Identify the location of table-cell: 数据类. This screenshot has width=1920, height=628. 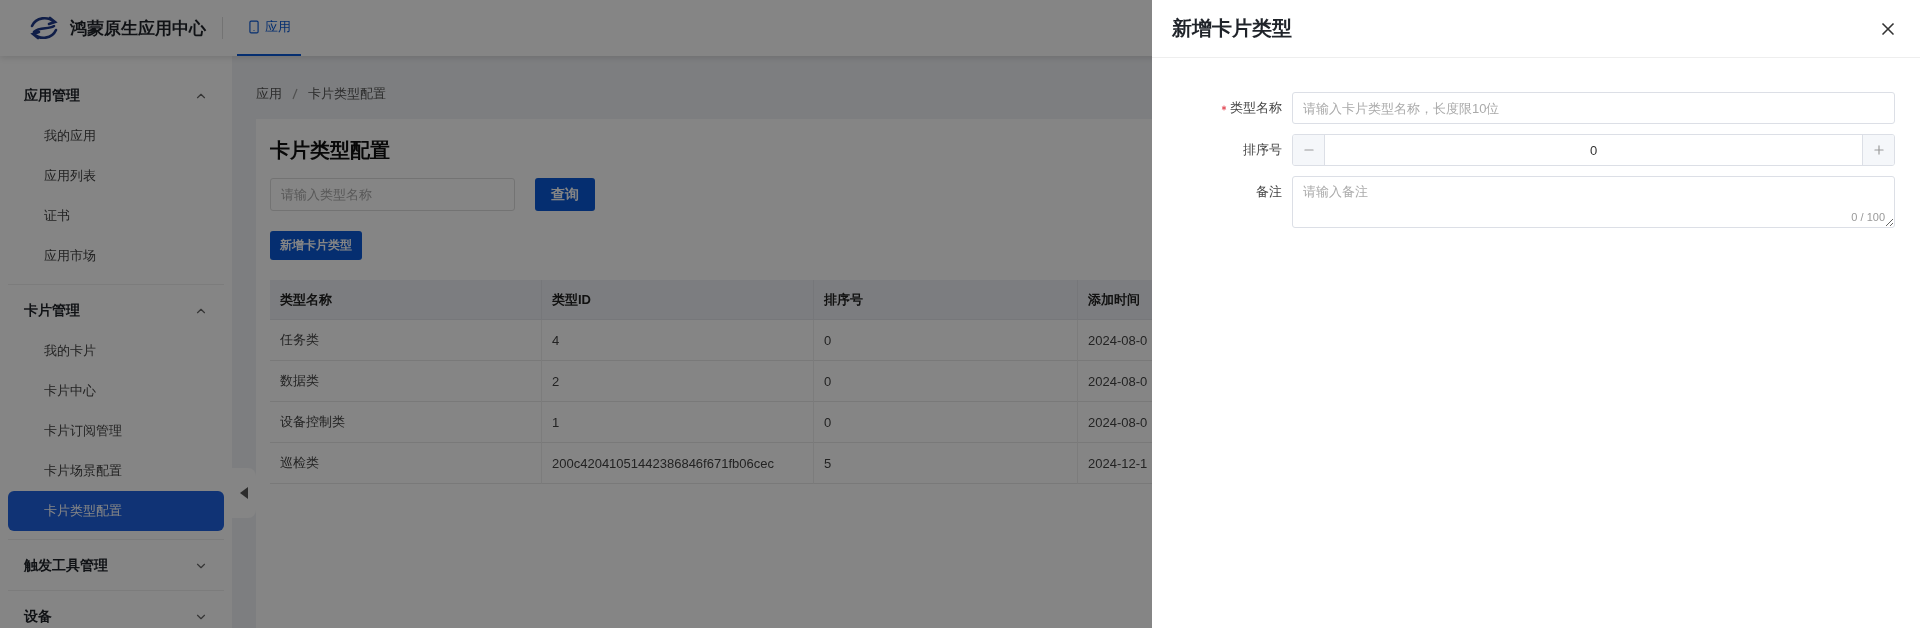
(406, 381).